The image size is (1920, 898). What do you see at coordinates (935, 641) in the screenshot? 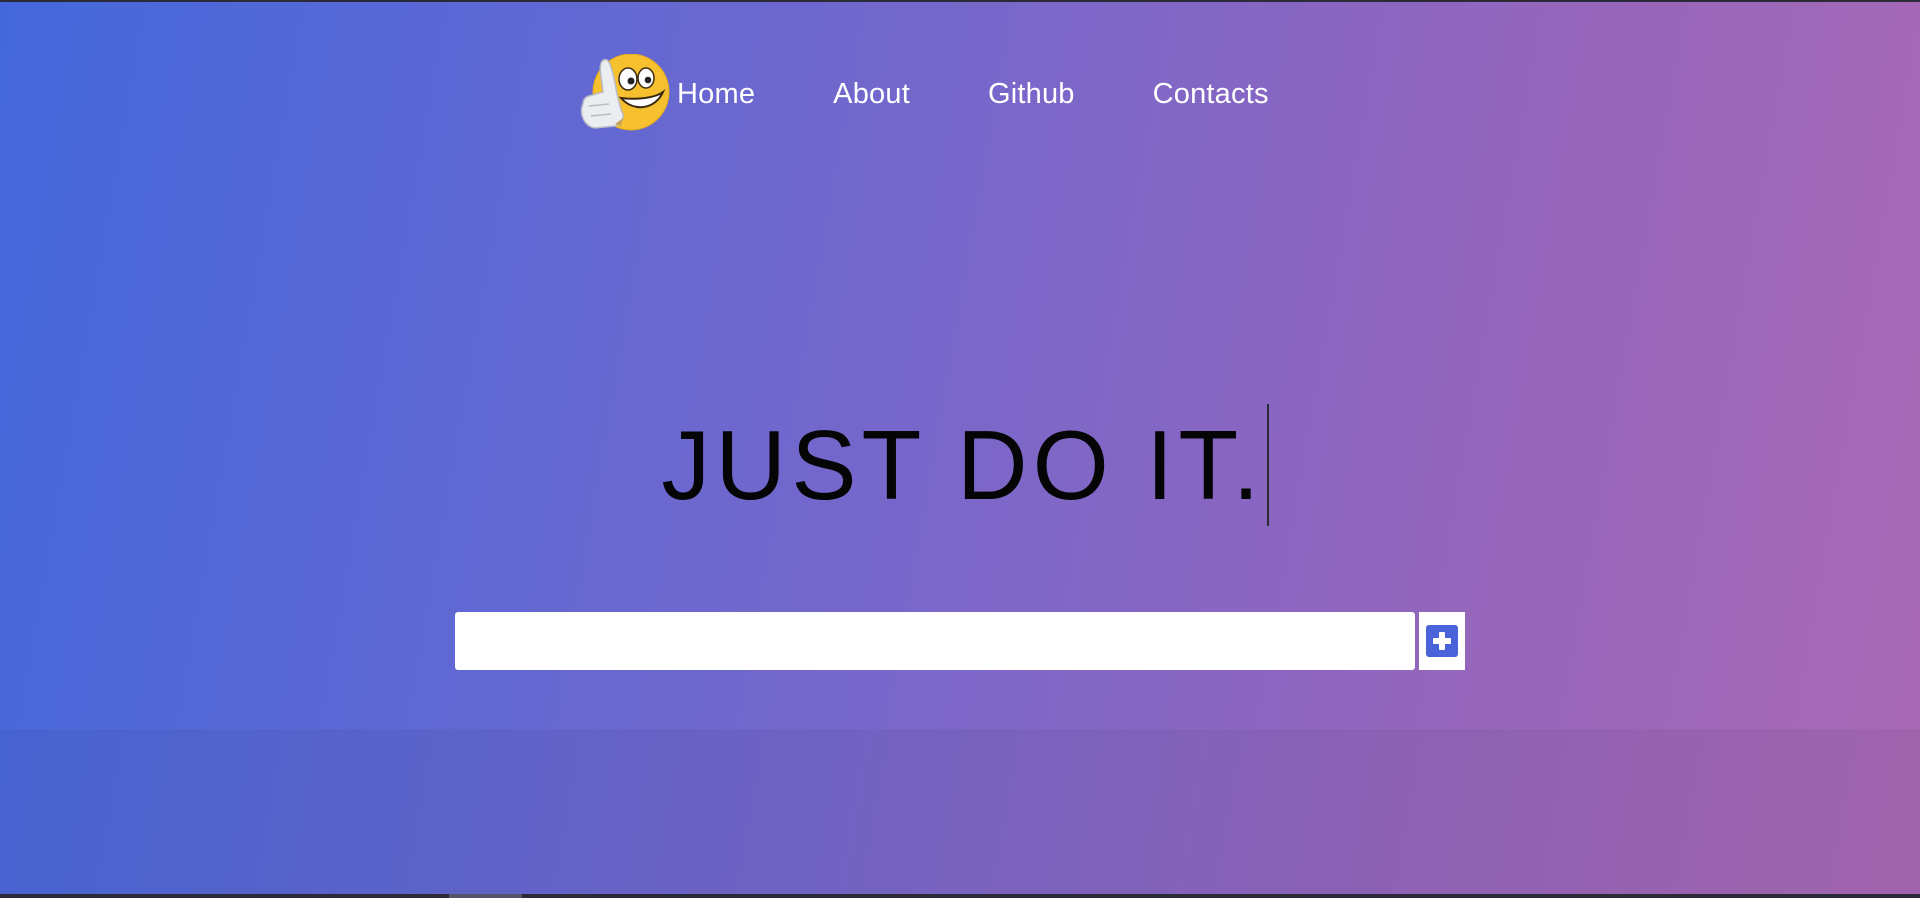
I see `todo-input` at bounding box center [935, 641].